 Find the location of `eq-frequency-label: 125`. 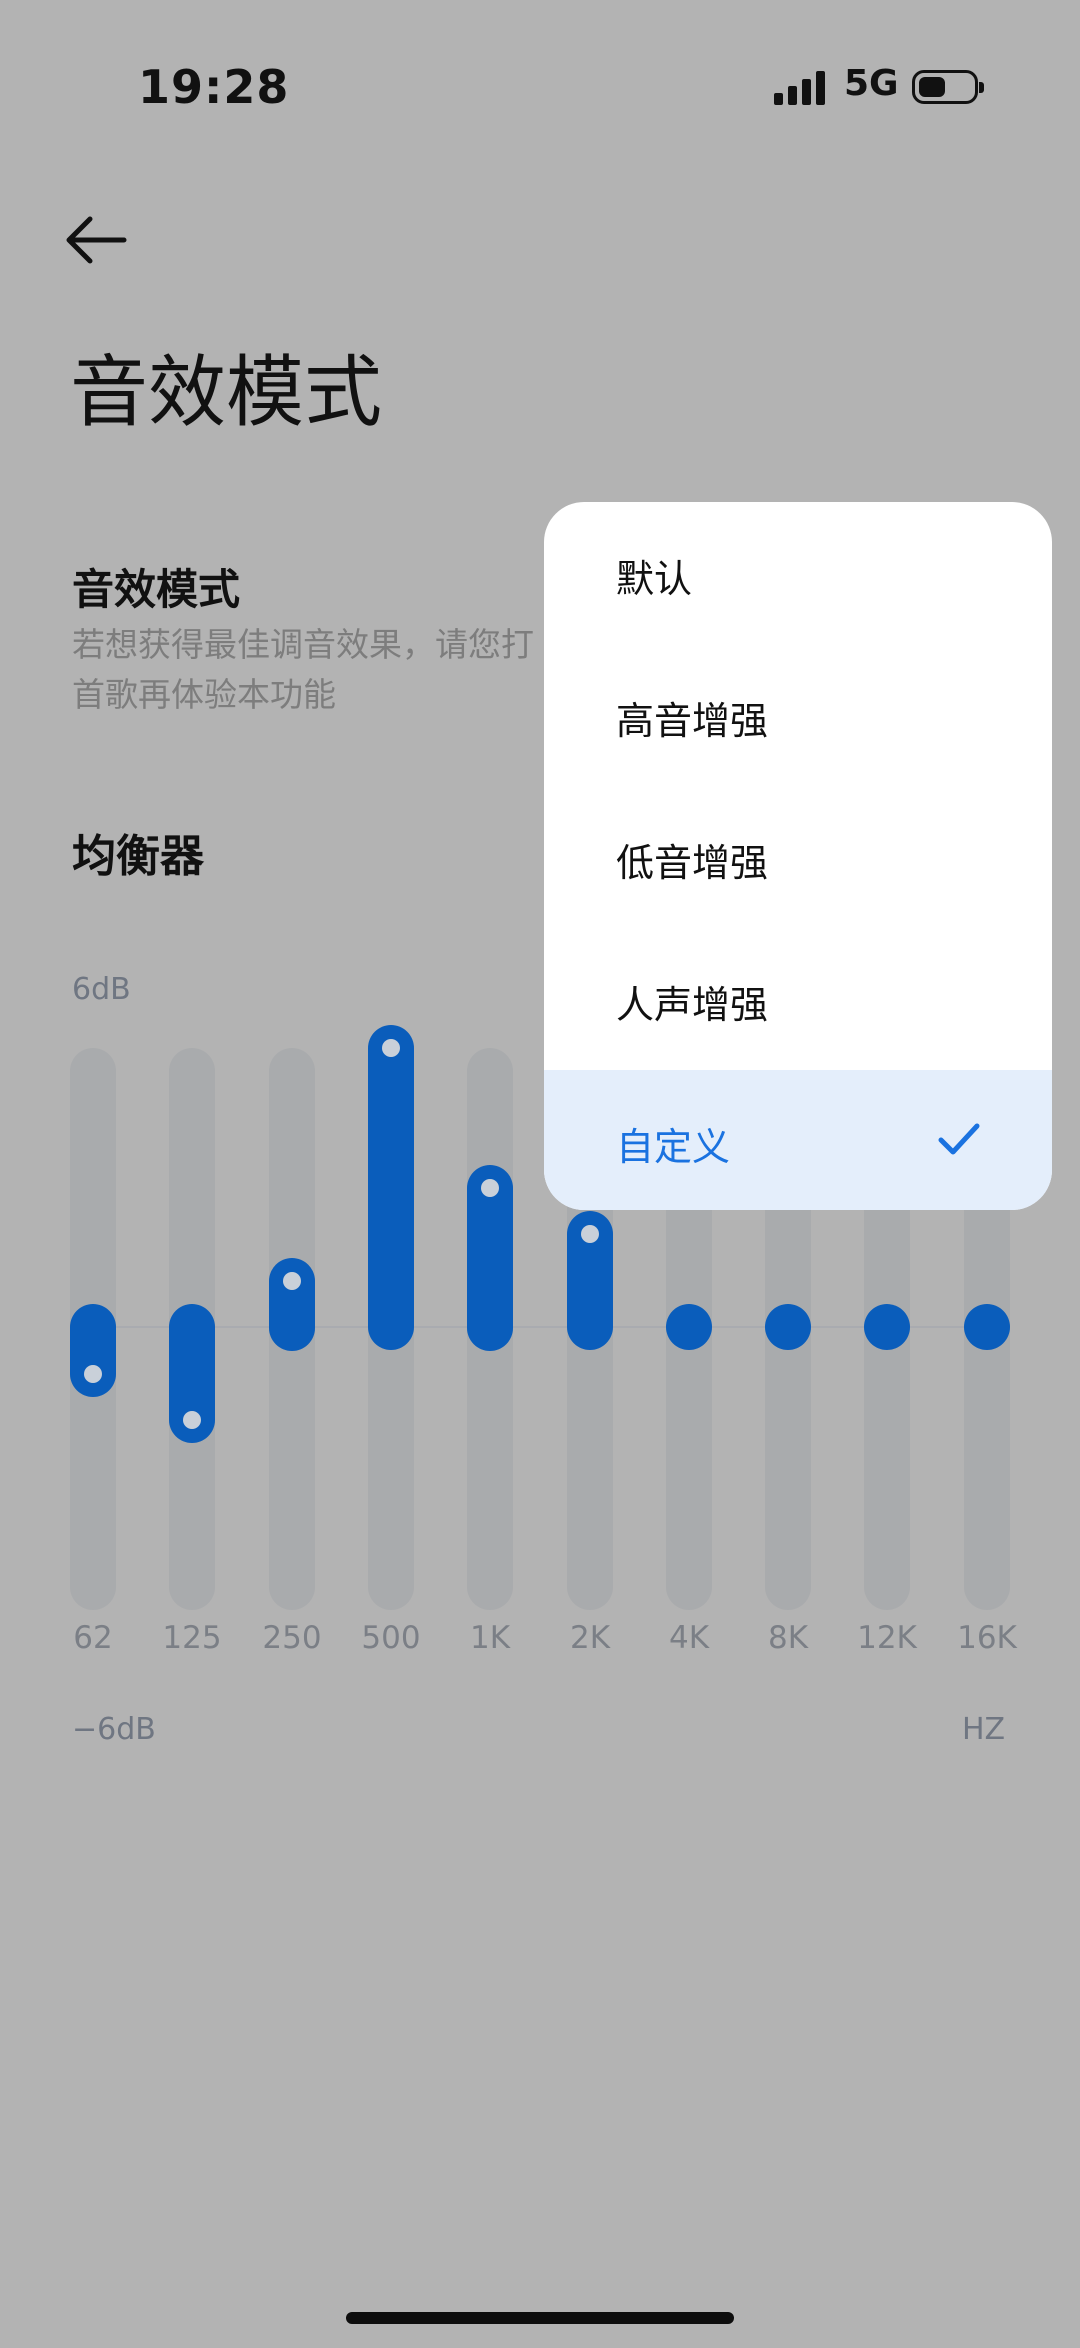

eq-frequency-label: 125 is located at coordinates (192, 1638).